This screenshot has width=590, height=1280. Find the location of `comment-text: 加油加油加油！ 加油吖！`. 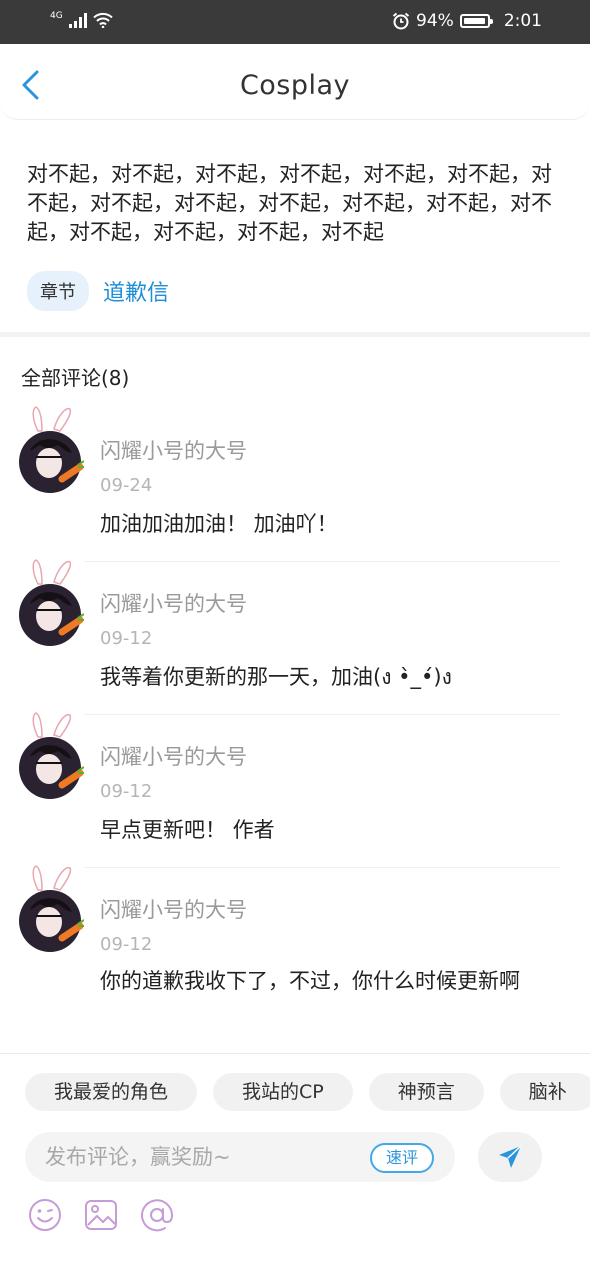

comment-text: 加油加油加油！ 加油吖！ is located at coordinates (219, 524).